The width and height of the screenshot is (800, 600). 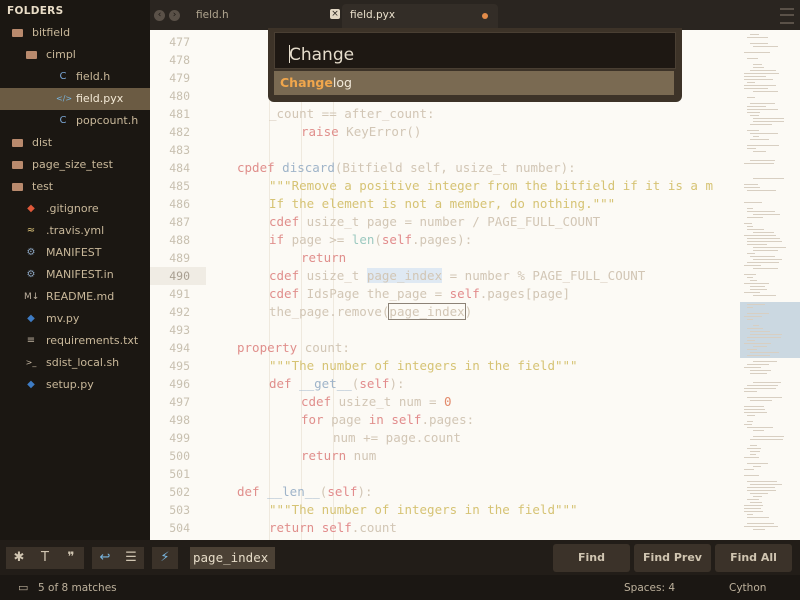 I want to click on text-caret, so click(x=289, y=54).